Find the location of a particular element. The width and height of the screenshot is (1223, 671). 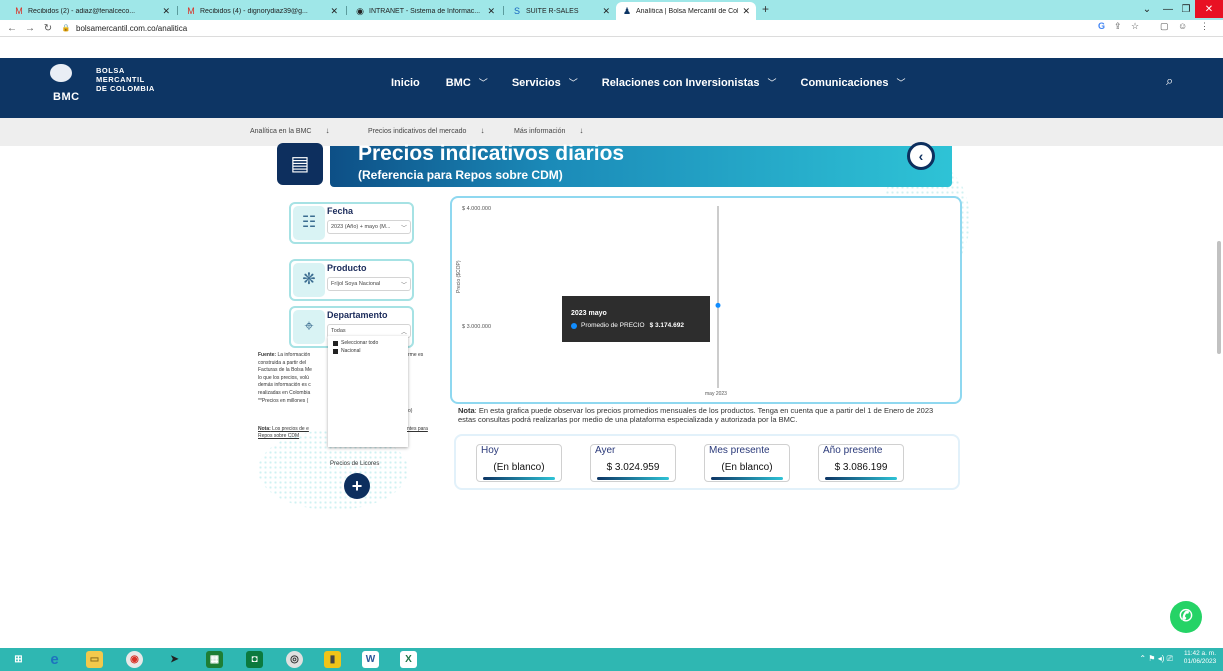

source-note-fragment: o) is located at coordinates (410, 411).